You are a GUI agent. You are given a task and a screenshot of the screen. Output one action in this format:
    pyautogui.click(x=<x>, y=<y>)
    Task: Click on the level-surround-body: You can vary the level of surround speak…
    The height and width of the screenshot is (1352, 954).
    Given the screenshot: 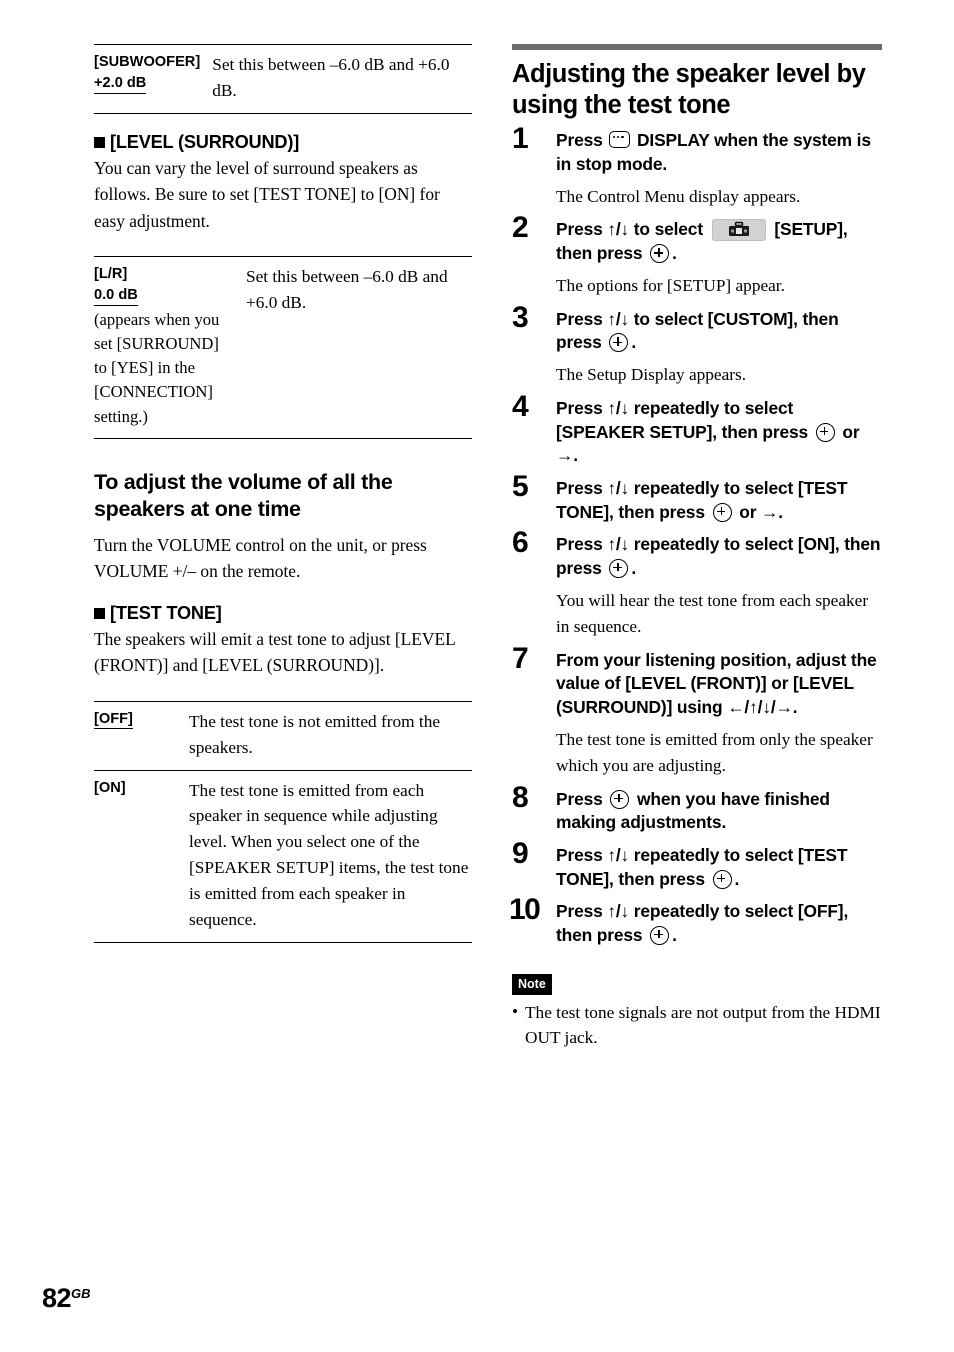 What is the action you would take?
    pyautogui.click(x=267, y=194)
    